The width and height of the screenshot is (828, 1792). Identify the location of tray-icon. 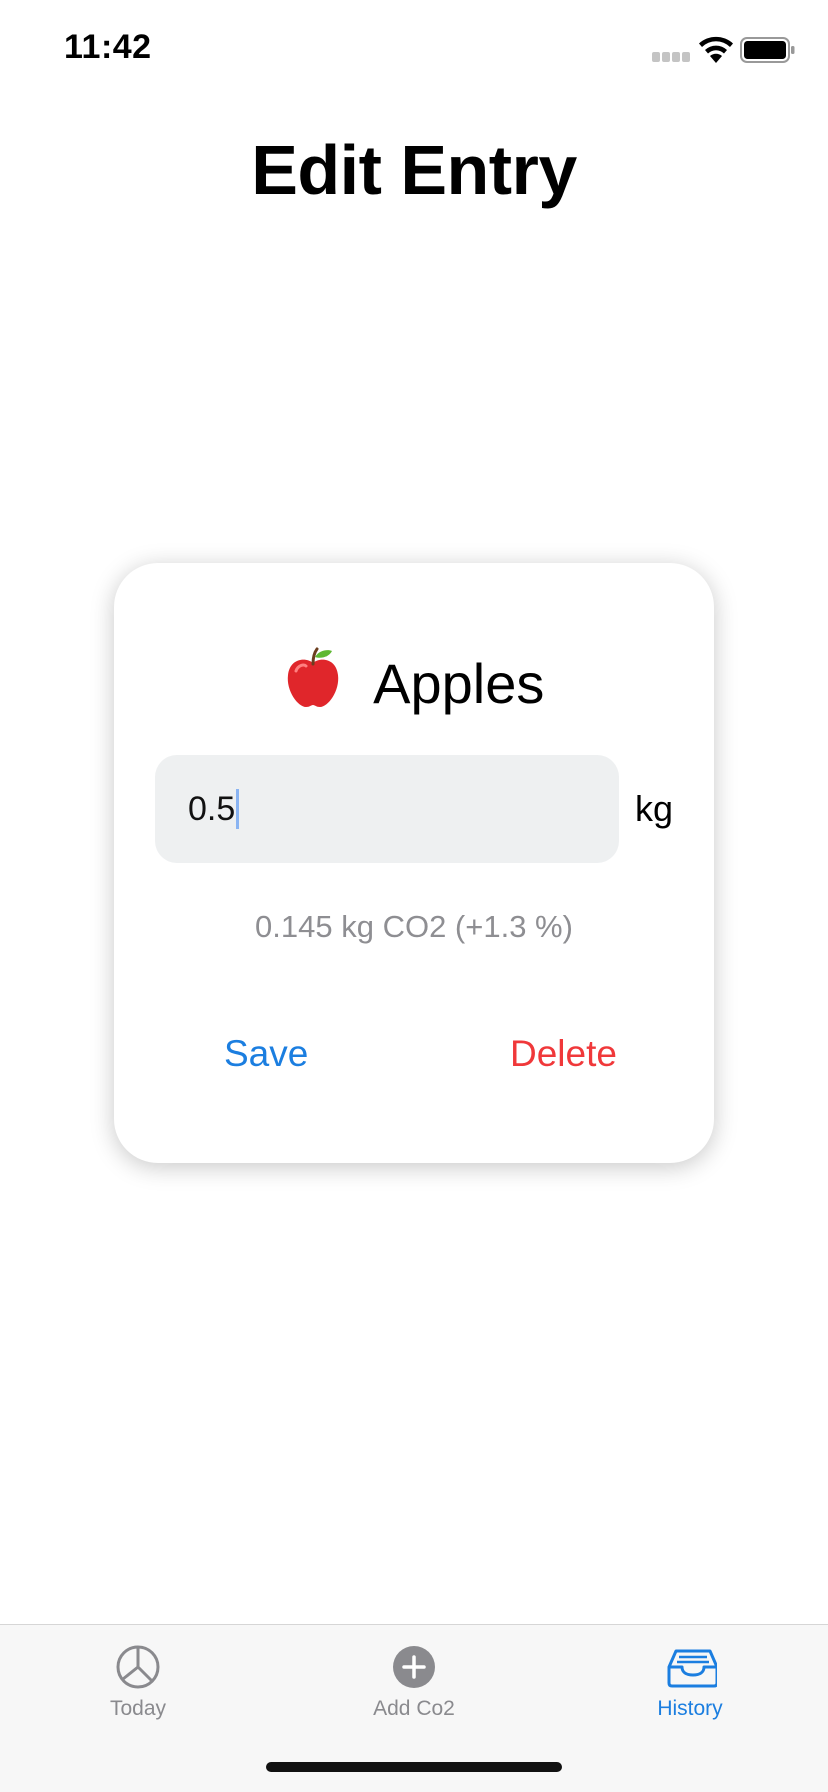
(692, 1668).